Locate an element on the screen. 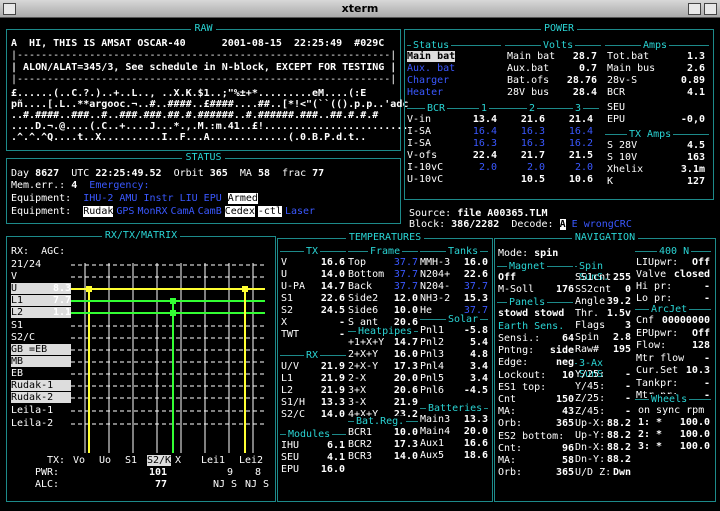  matrix-row-leila-2: Leila-2 is located at coordinates (32, 423).